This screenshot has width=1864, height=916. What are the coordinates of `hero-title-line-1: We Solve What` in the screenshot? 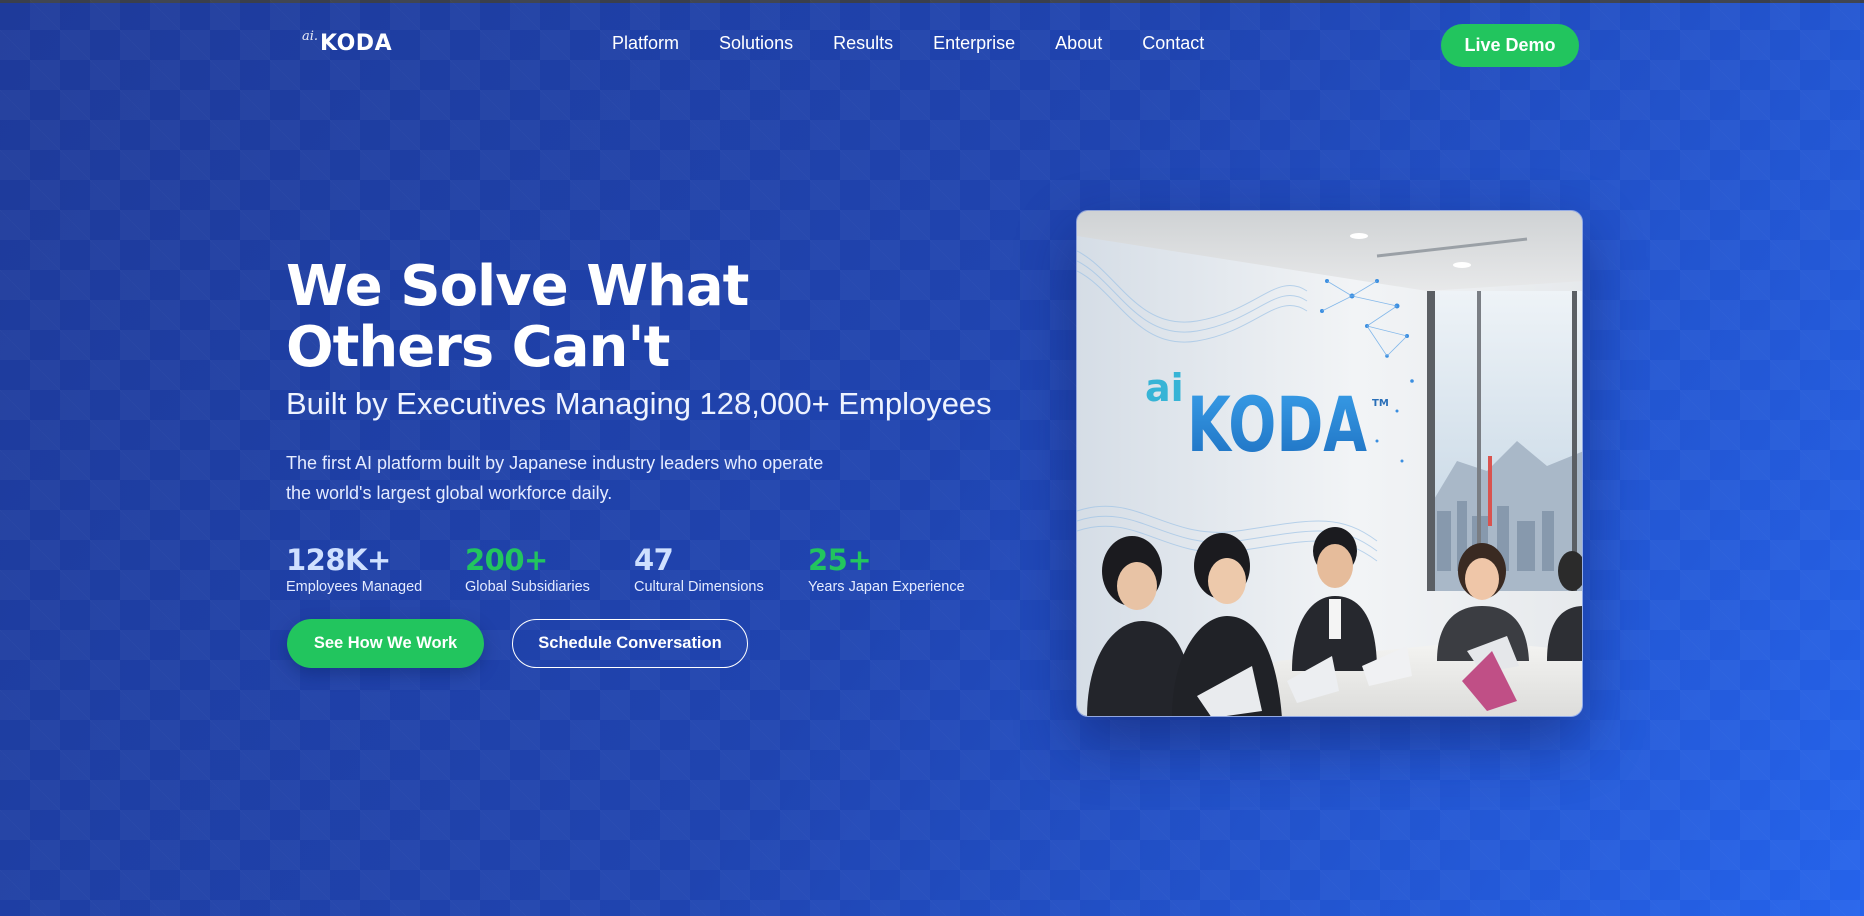 It's located at (517, 286).